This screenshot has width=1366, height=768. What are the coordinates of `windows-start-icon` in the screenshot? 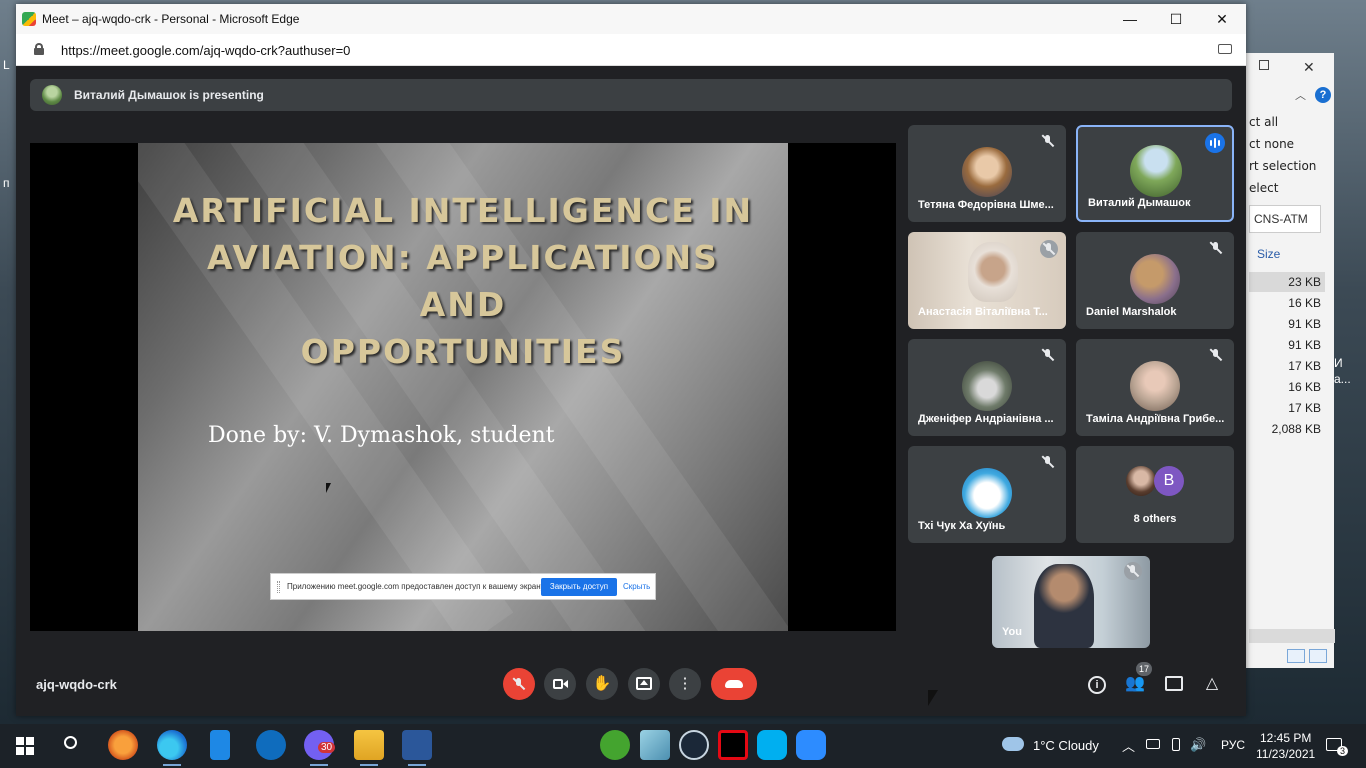 It's located at (25, 746).